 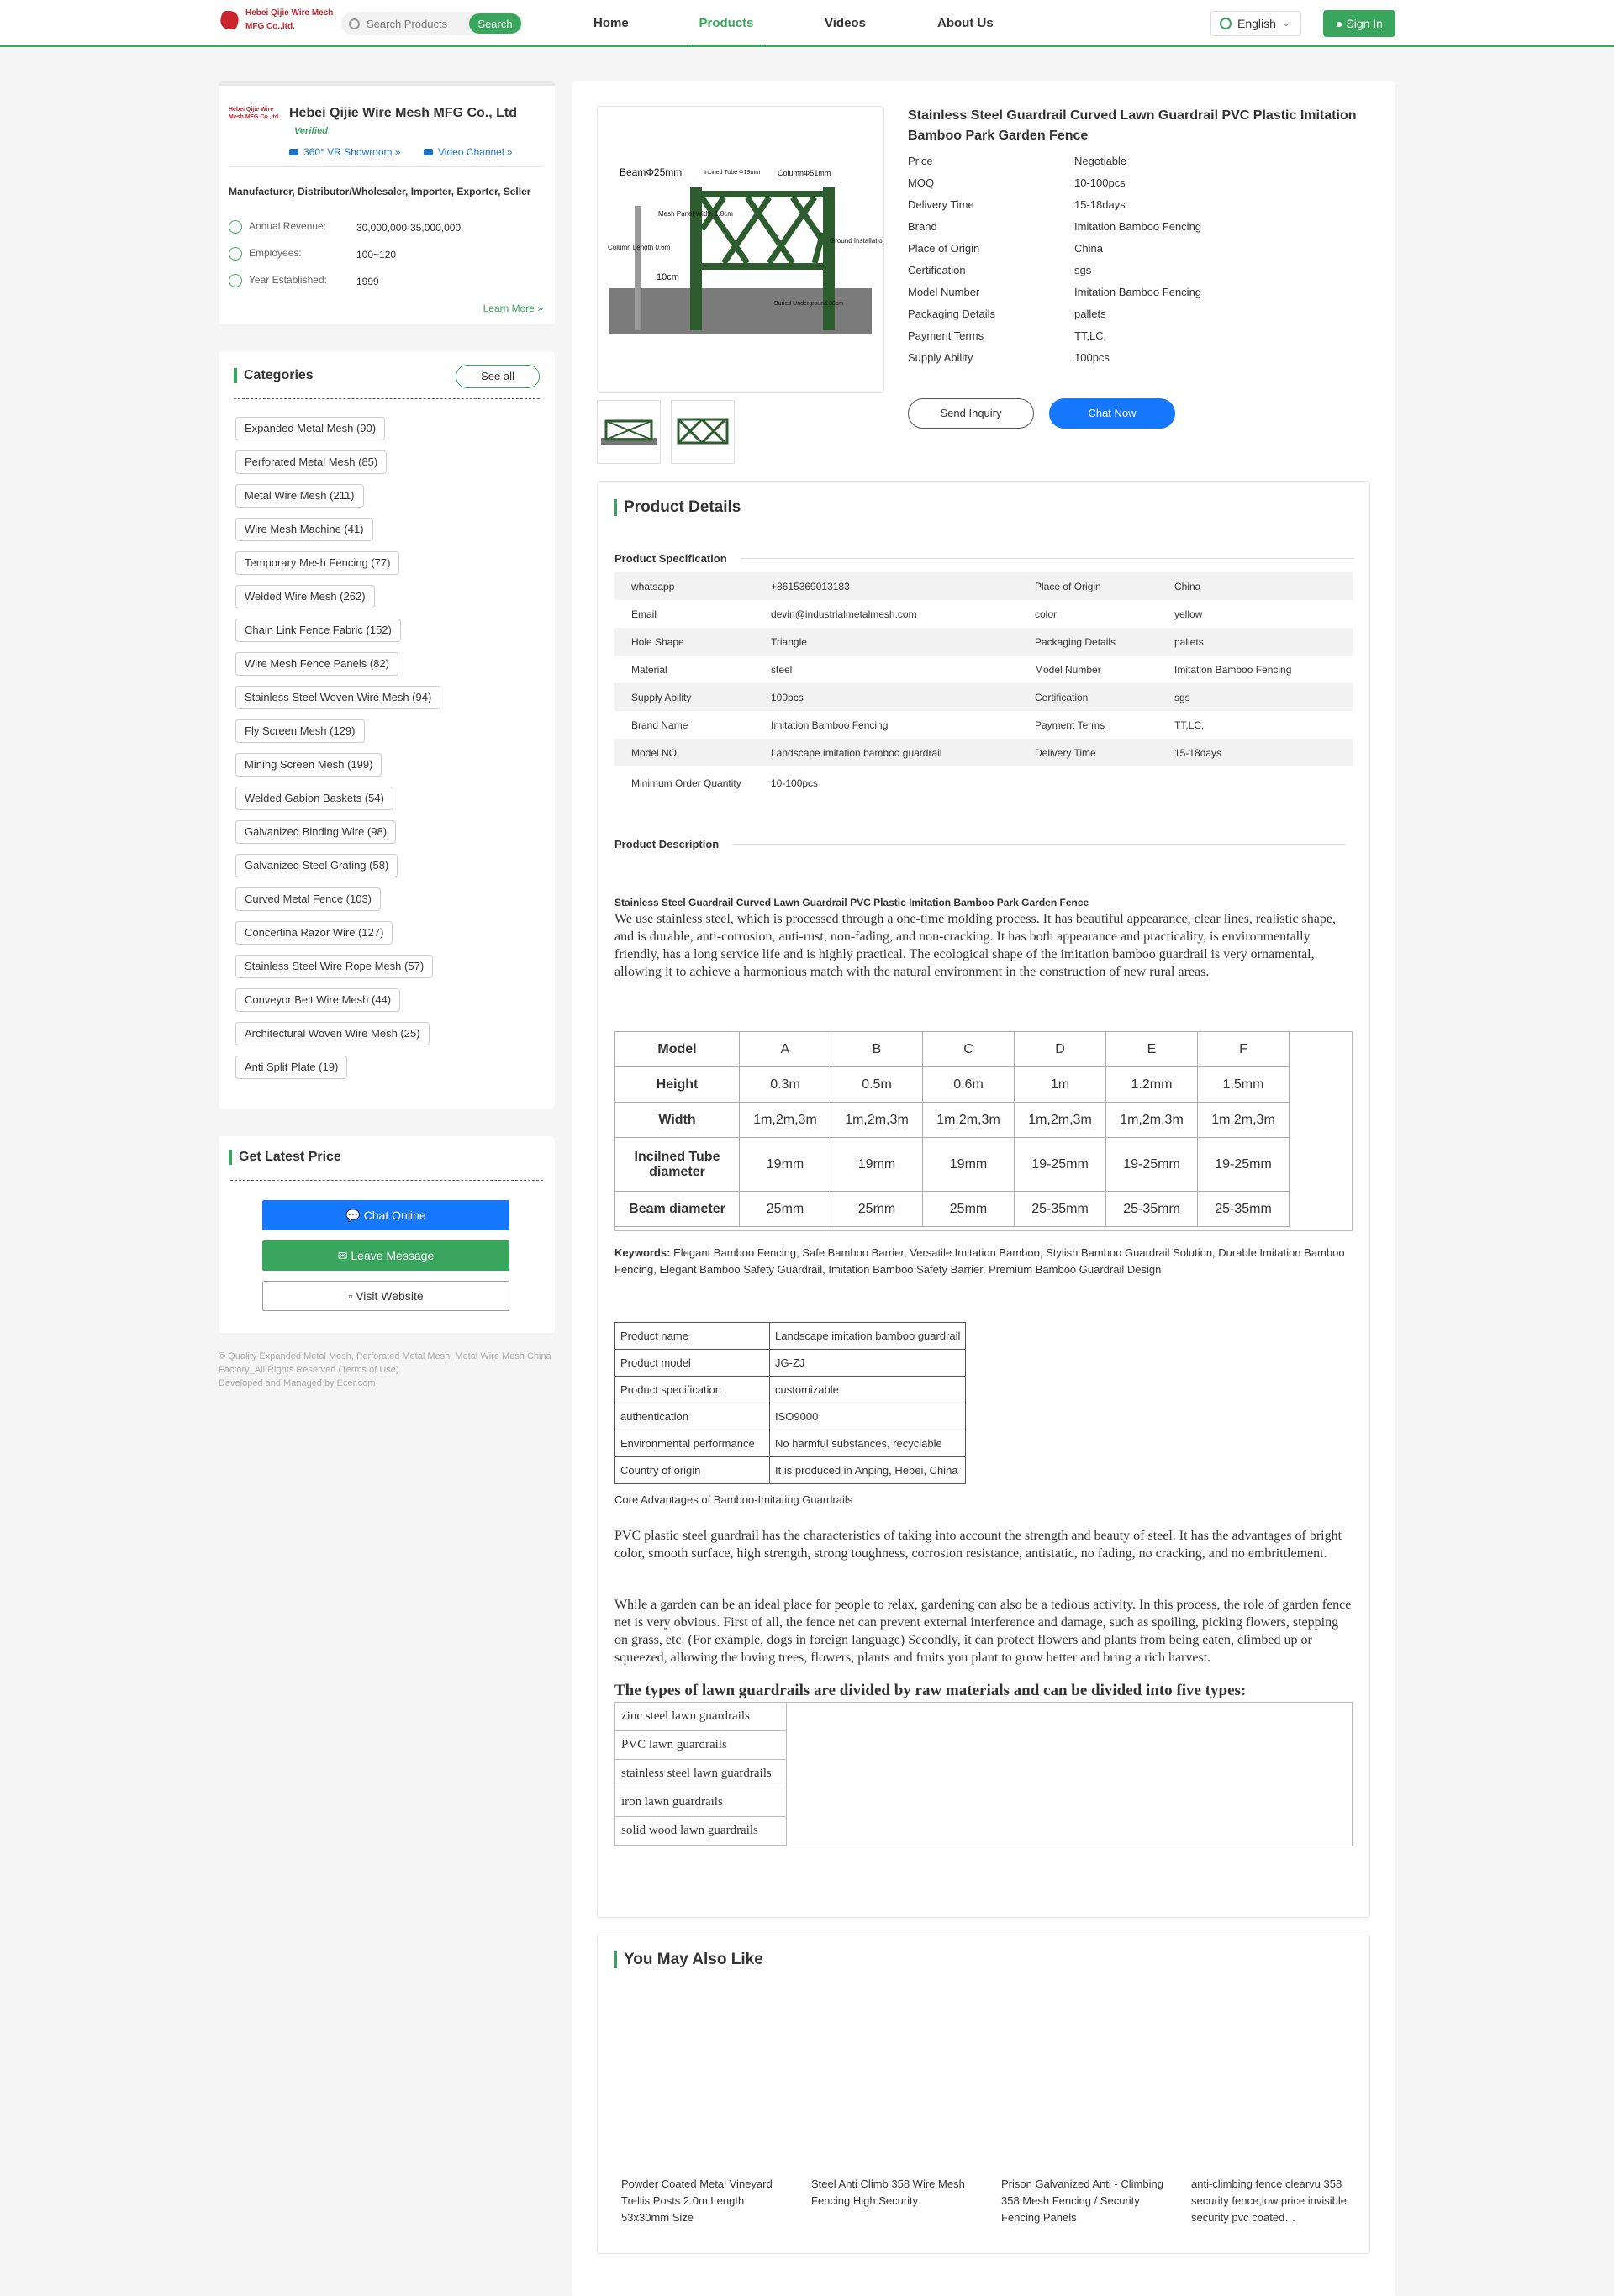 What do you see at coordinates (332, 1033) in the screenshot?
I see `category-item: Architectural Woven Wire Mesh (25)` at bounding box center [332, 1033].